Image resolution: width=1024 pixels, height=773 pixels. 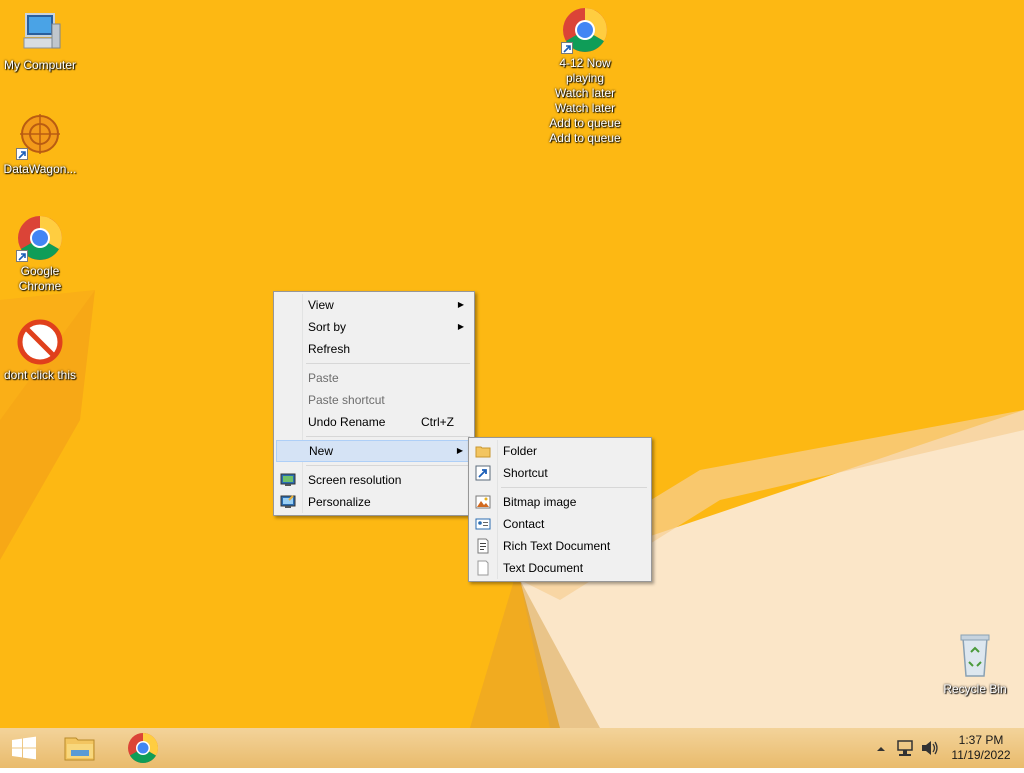 I want to click on shortcut-icon, so click(x=483, y=473).